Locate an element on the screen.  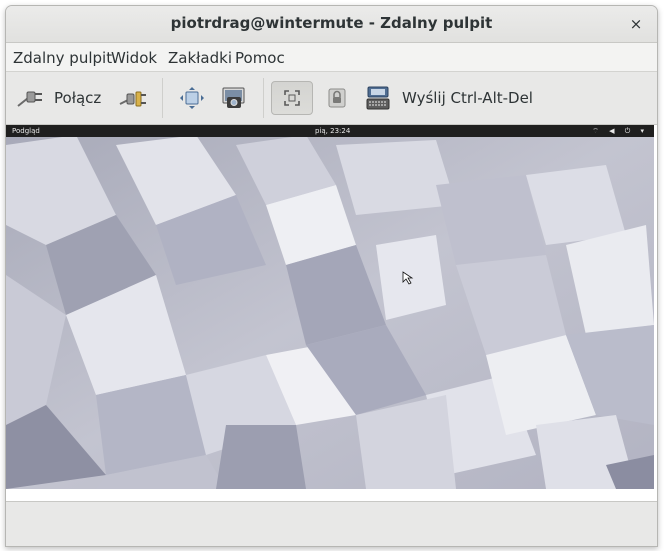
remote-clock: pią, 23:24 is located at coordinates (333, 131).